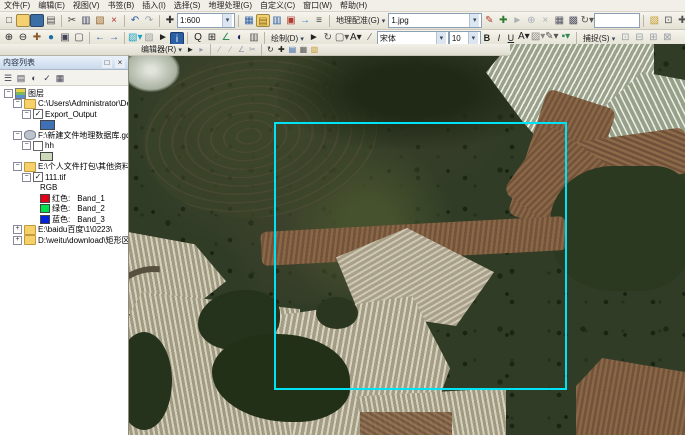 Image resolution: width=685 pixels, height=435 pixels. What do you see at coordinates (64, 177) in the screenshot?
I see `toc-tree-item: − ✓ 111.tif` at bounding box center [64, 177].